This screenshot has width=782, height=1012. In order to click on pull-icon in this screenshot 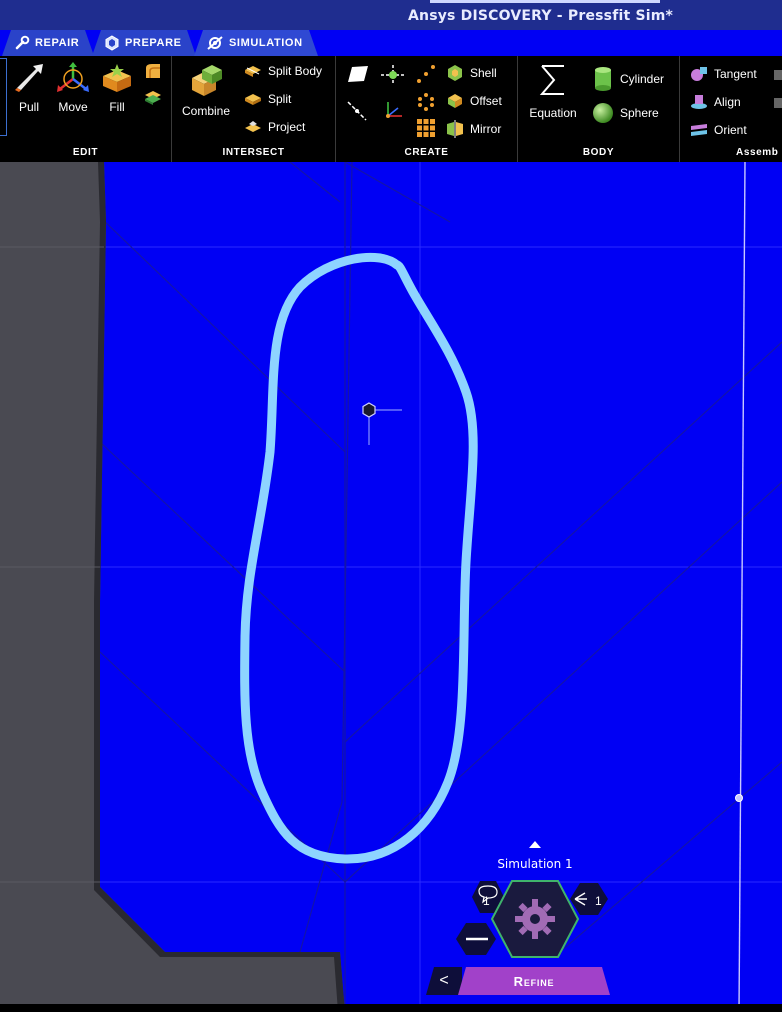, I will do `click(29, 78)`.